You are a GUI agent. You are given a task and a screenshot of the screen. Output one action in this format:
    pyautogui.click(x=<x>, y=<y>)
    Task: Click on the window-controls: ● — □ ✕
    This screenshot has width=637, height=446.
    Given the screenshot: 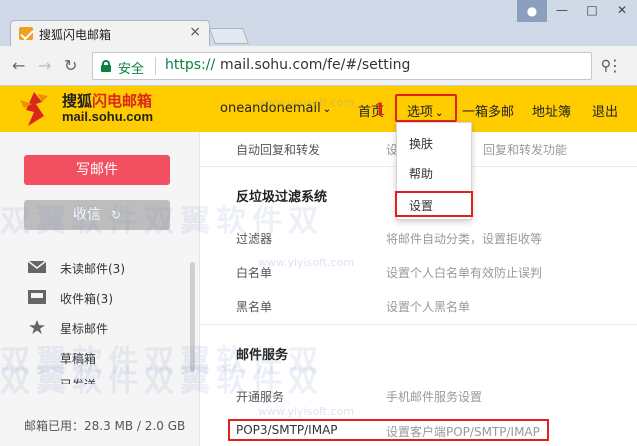 What is the action you would take?
    pyautogui.click(x=577, y=11)
    